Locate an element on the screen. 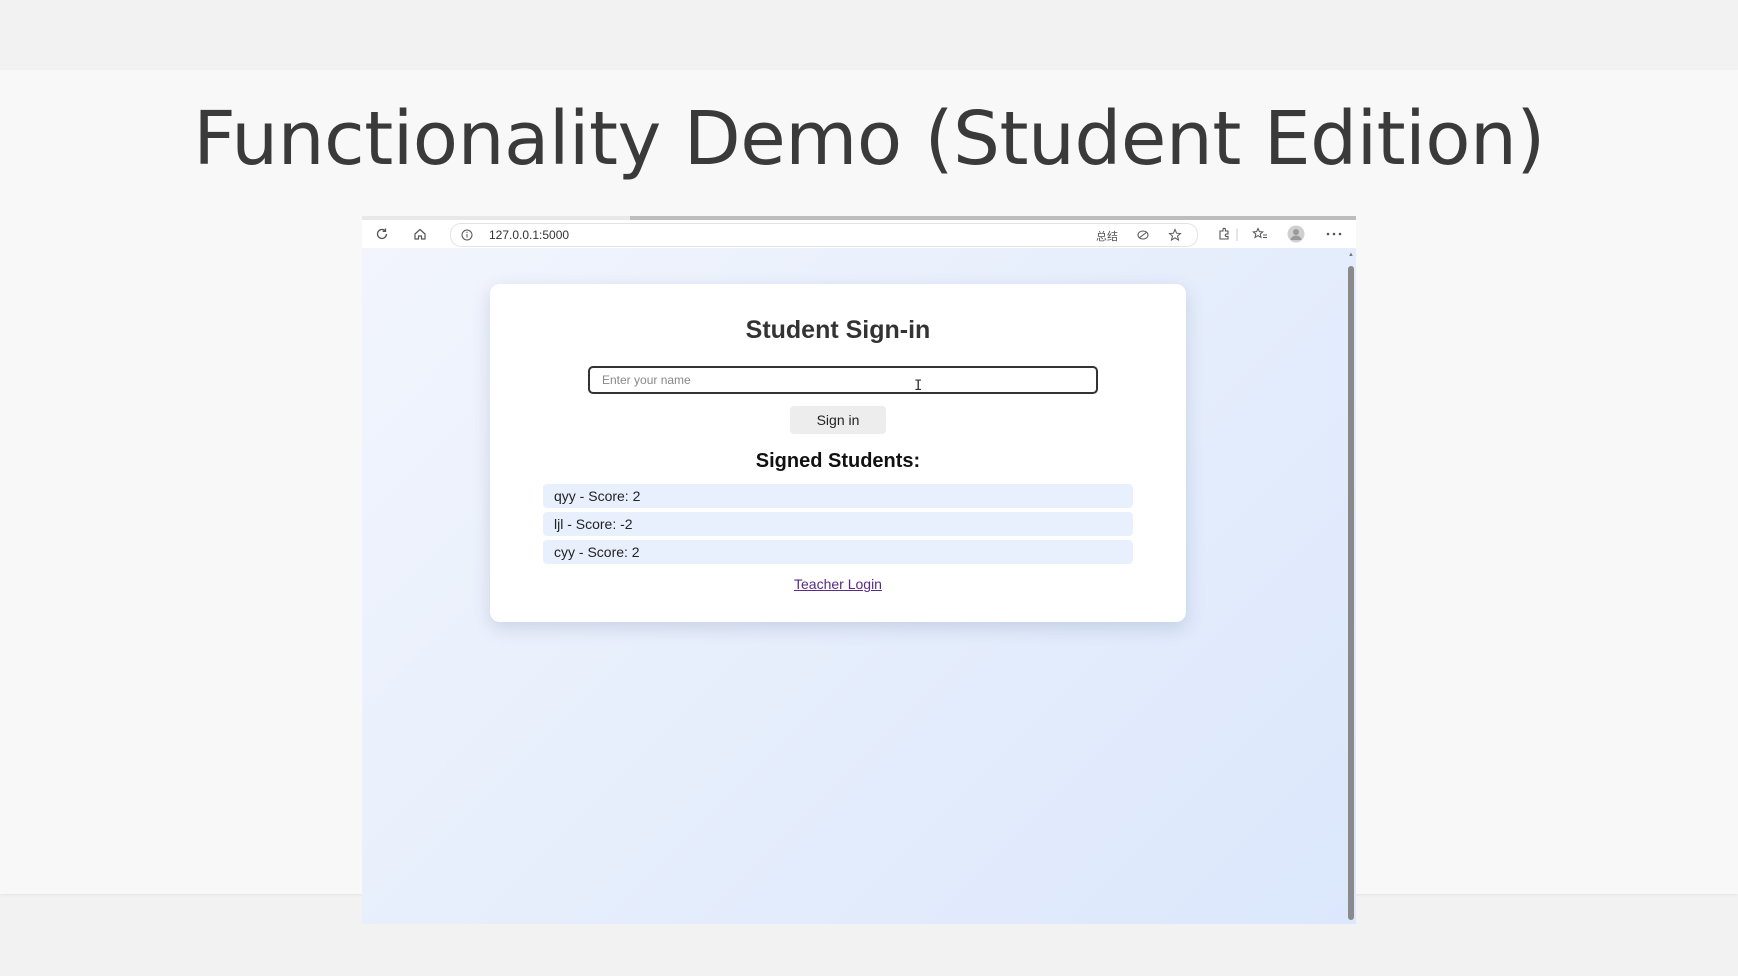  address-bar: 127.0.0.1:5000 总结 is located at coordinates (824, 235).